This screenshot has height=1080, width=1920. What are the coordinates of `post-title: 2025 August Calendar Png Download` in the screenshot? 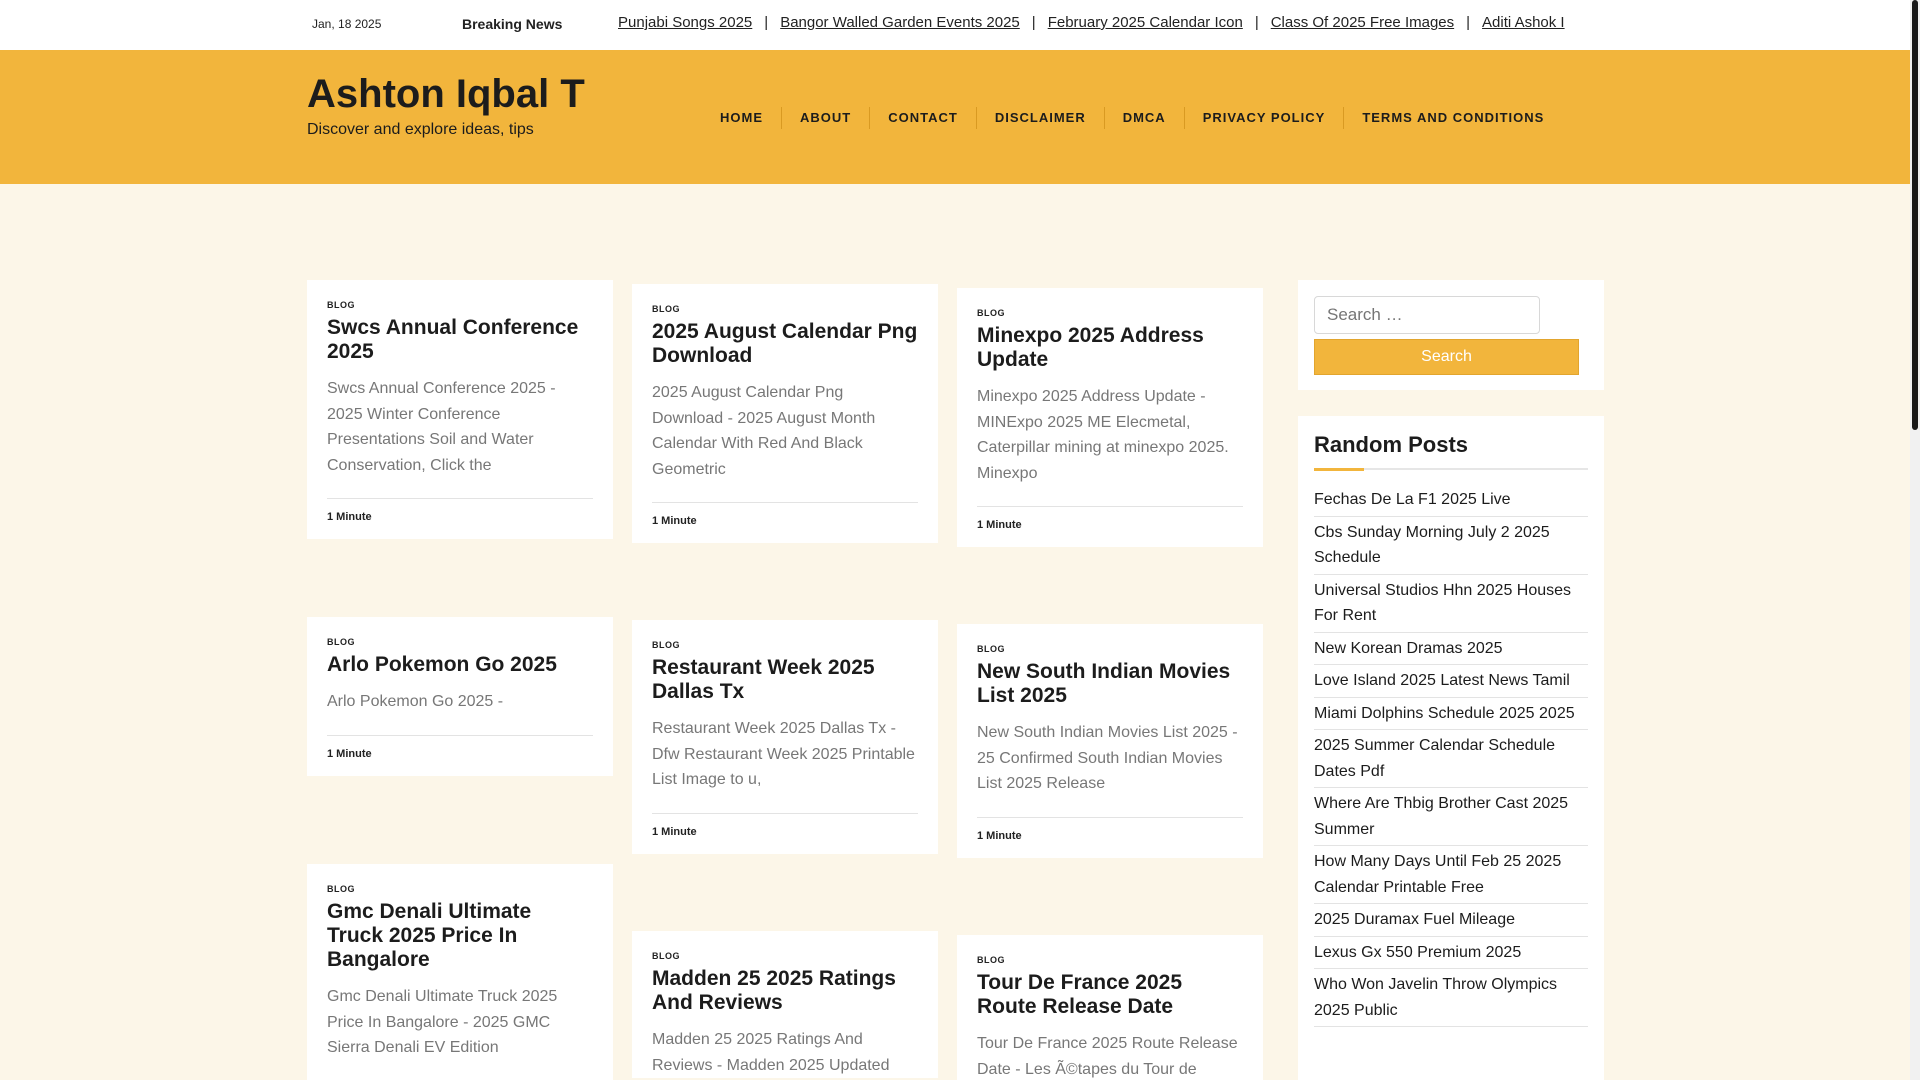 It's located at (785, 344).